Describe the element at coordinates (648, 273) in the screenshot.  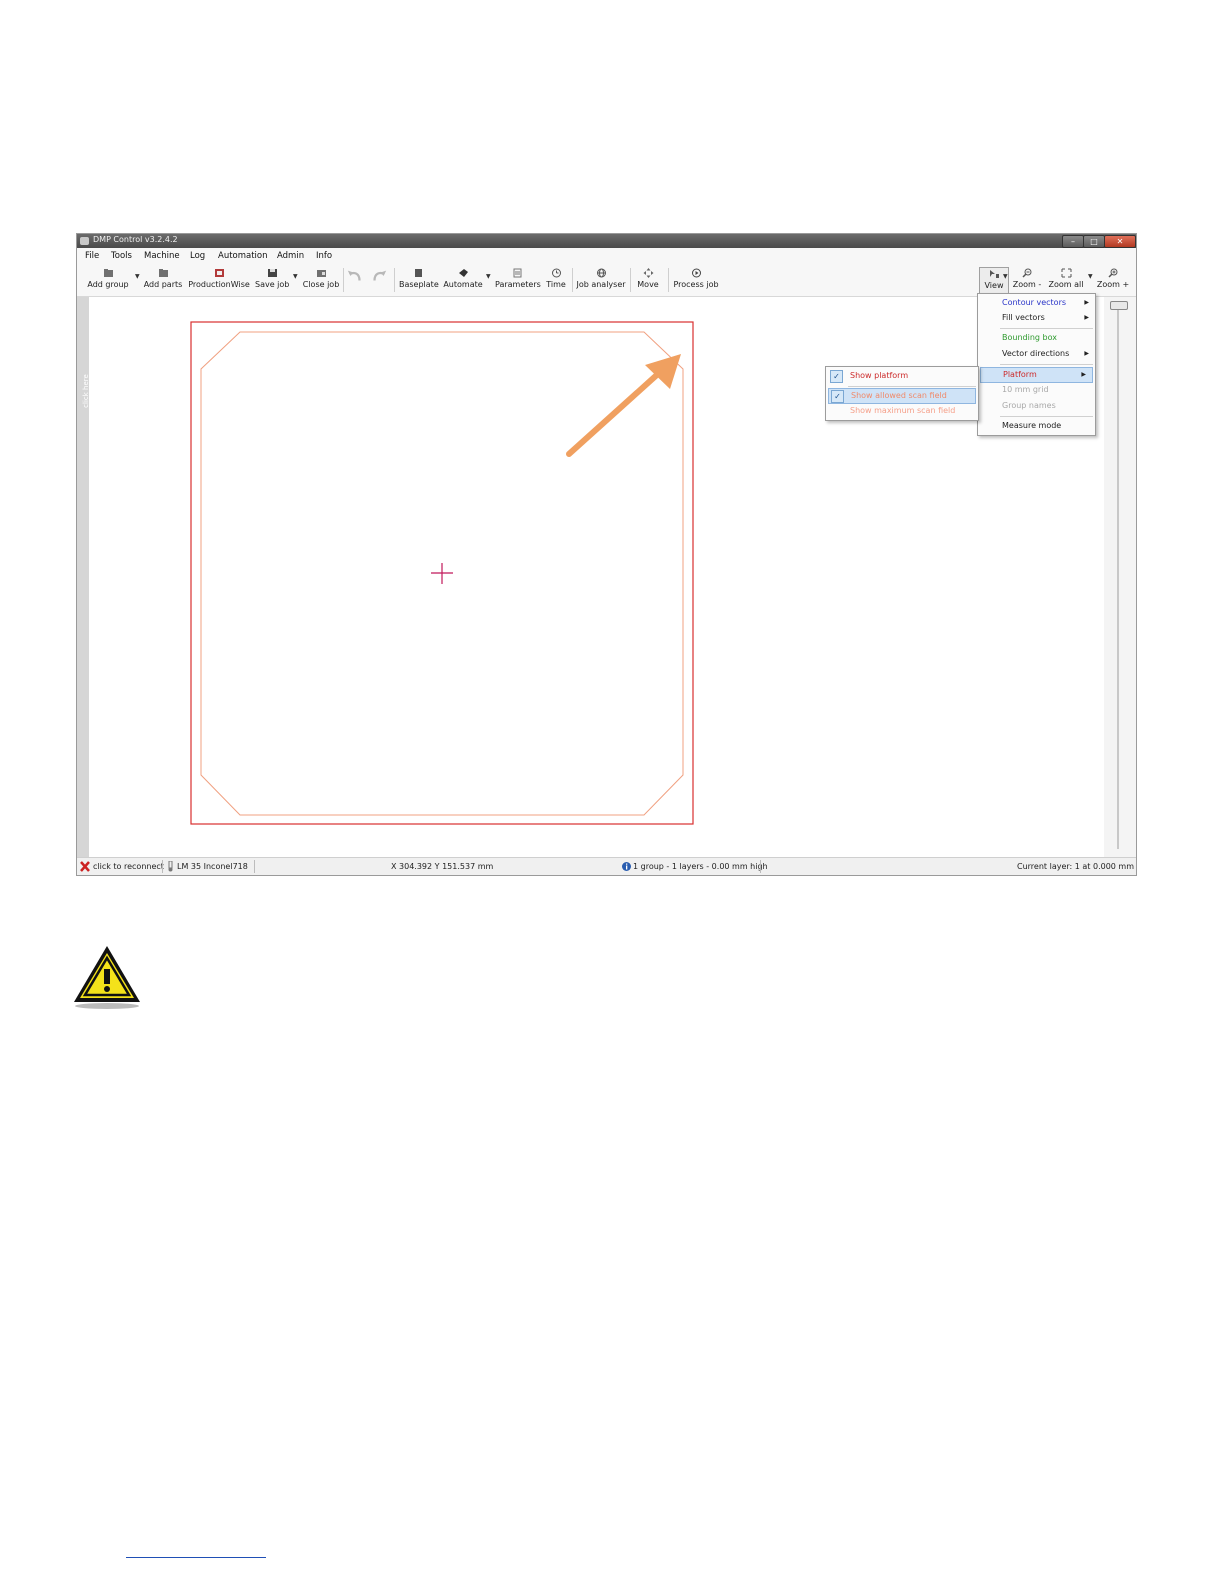
I see `move-arrows-icon` at that location.